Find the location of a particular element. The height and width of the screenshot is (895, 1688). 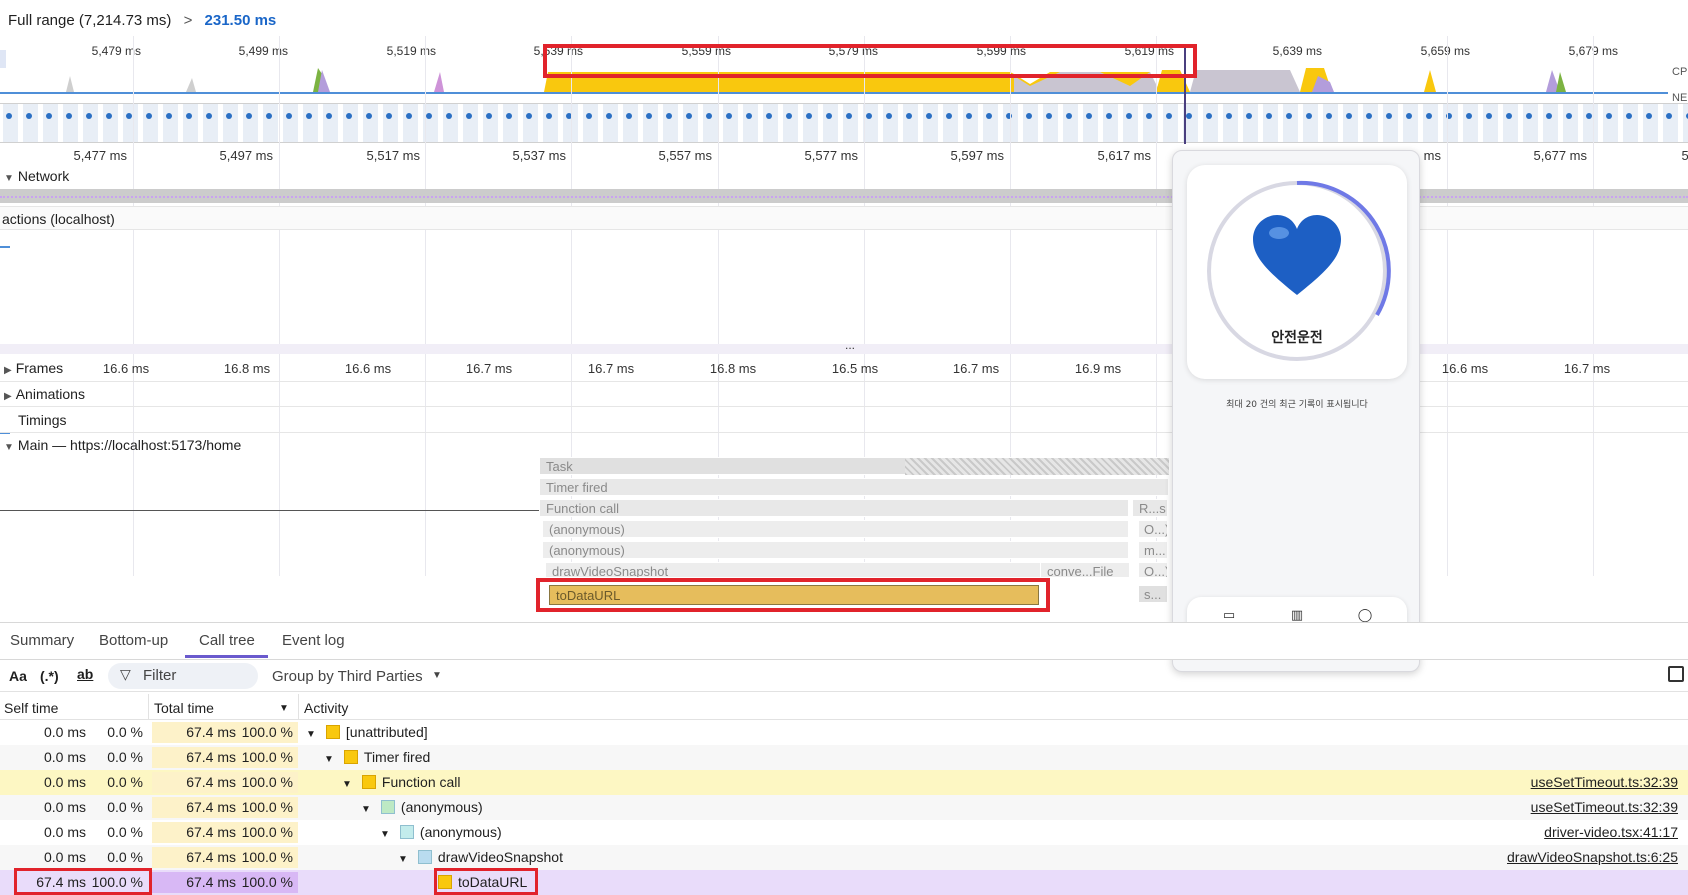

card-title: 안전운전 is located at coordinates (1297, 338).